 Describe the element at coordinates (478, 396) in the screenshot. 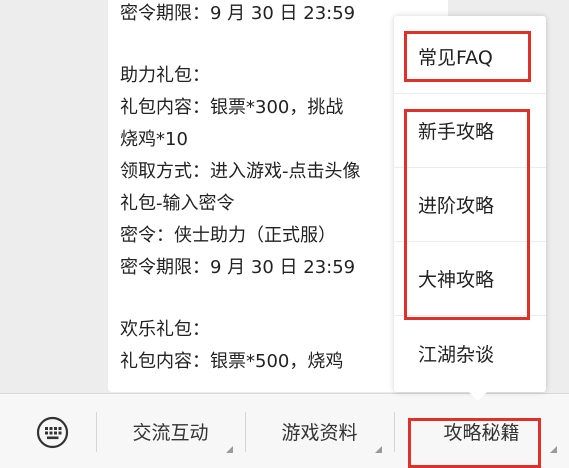

I see `popup-pointer-arrow` at that location.